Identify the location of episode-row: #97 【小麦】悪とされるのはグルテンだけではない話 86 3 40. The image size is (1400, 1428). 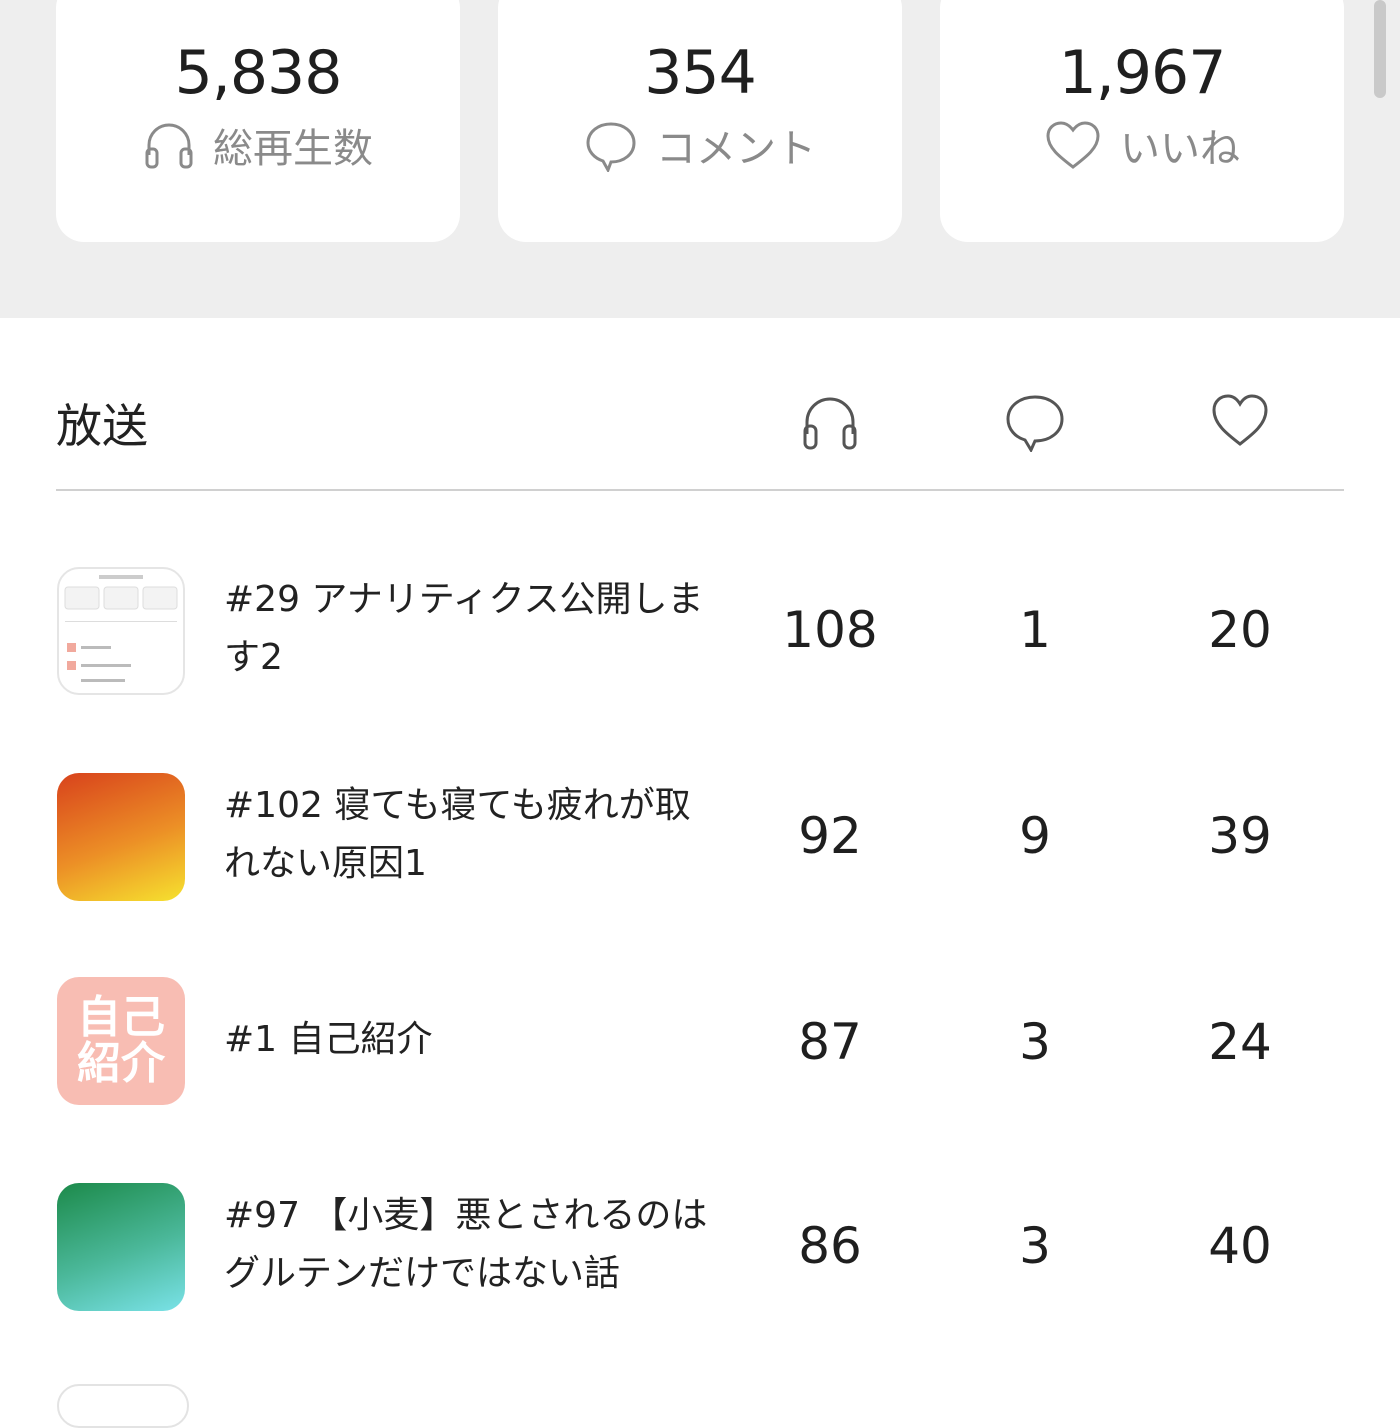
(700, 1248).